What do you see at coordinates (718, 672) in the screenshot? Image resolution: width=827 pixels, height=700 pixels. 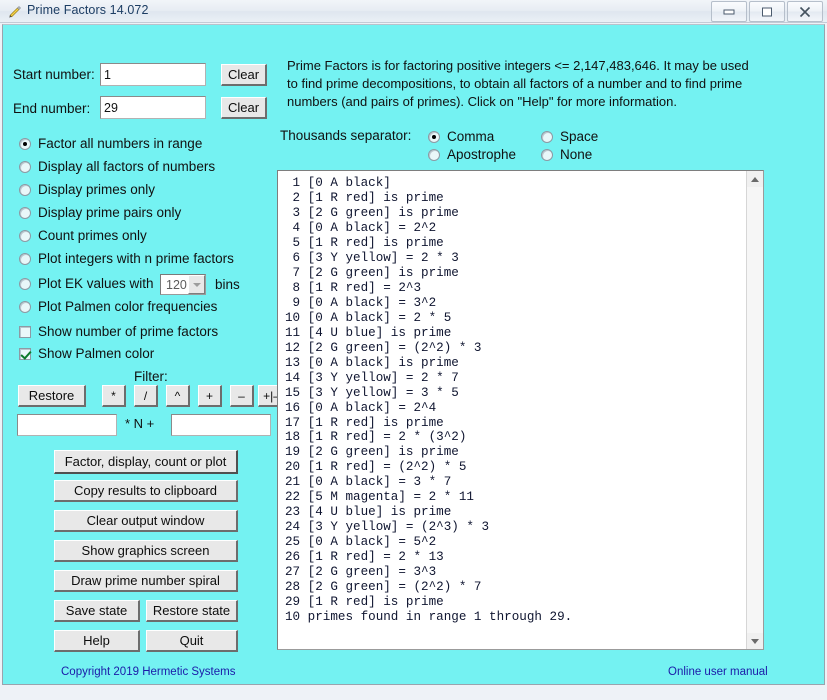 I see `online-user-manual-link: Online user manual` at bounding box center [718, 672].